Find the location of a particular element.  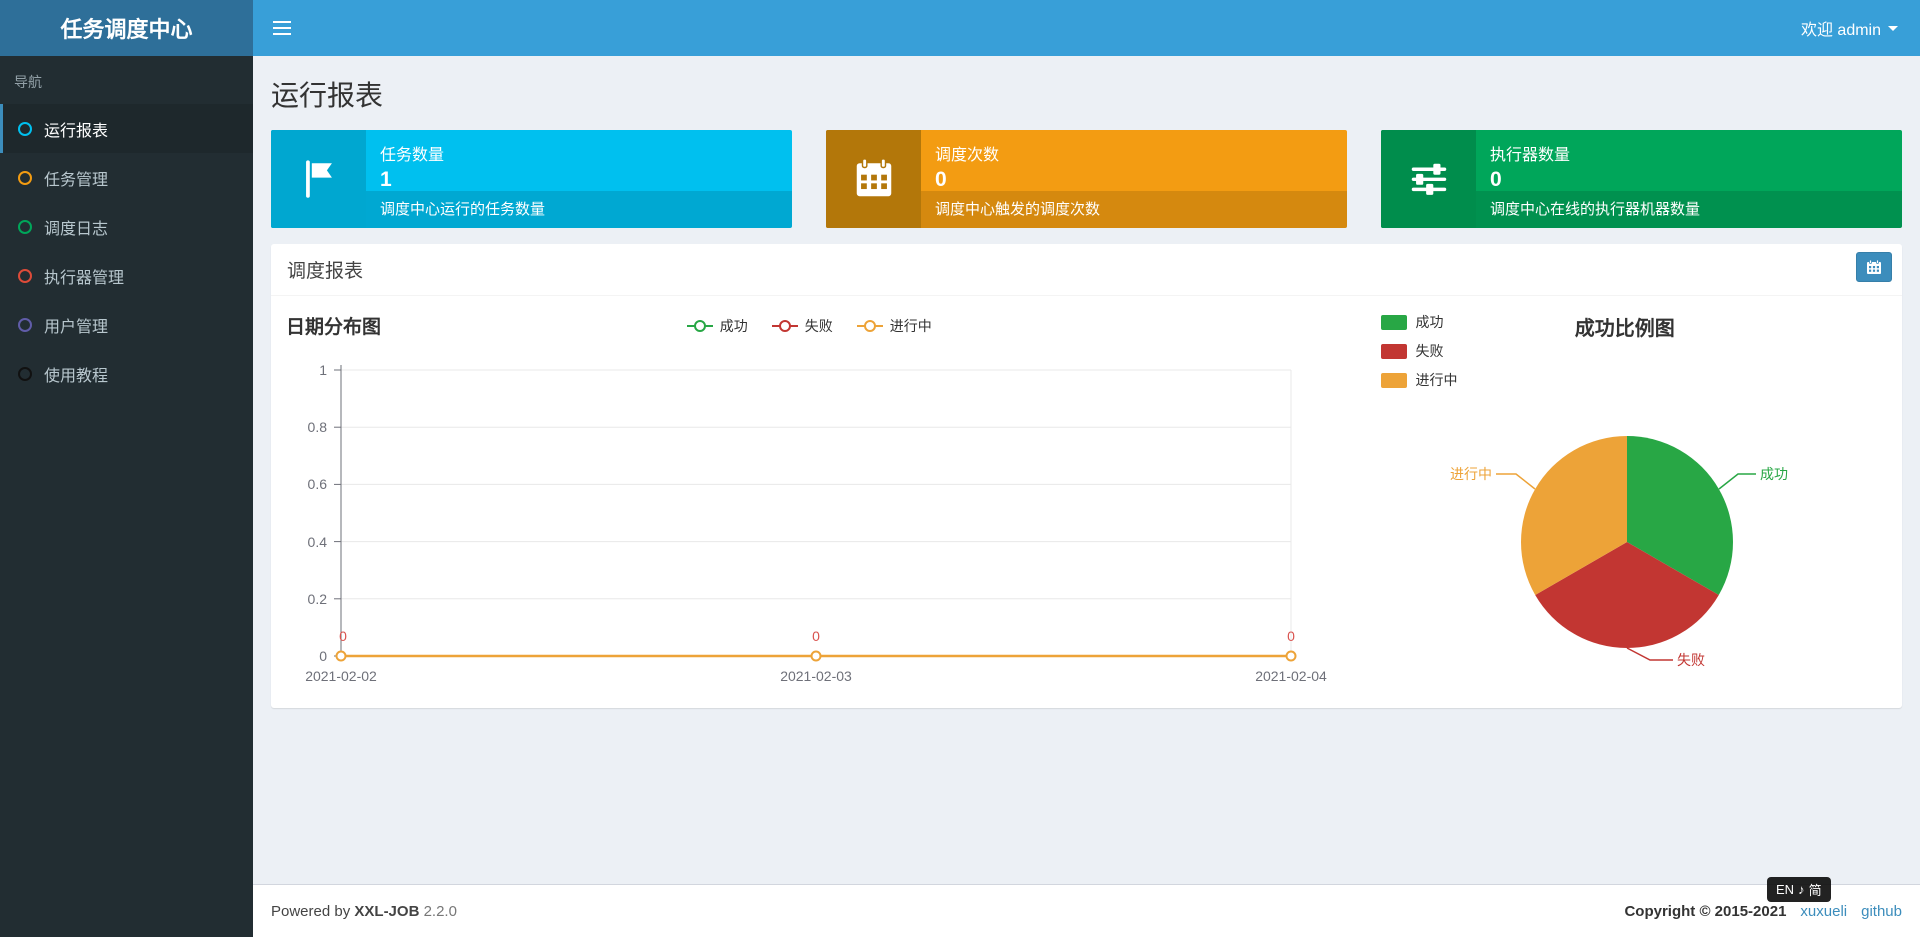

date-range-button is located at coordinates (1874, 267).